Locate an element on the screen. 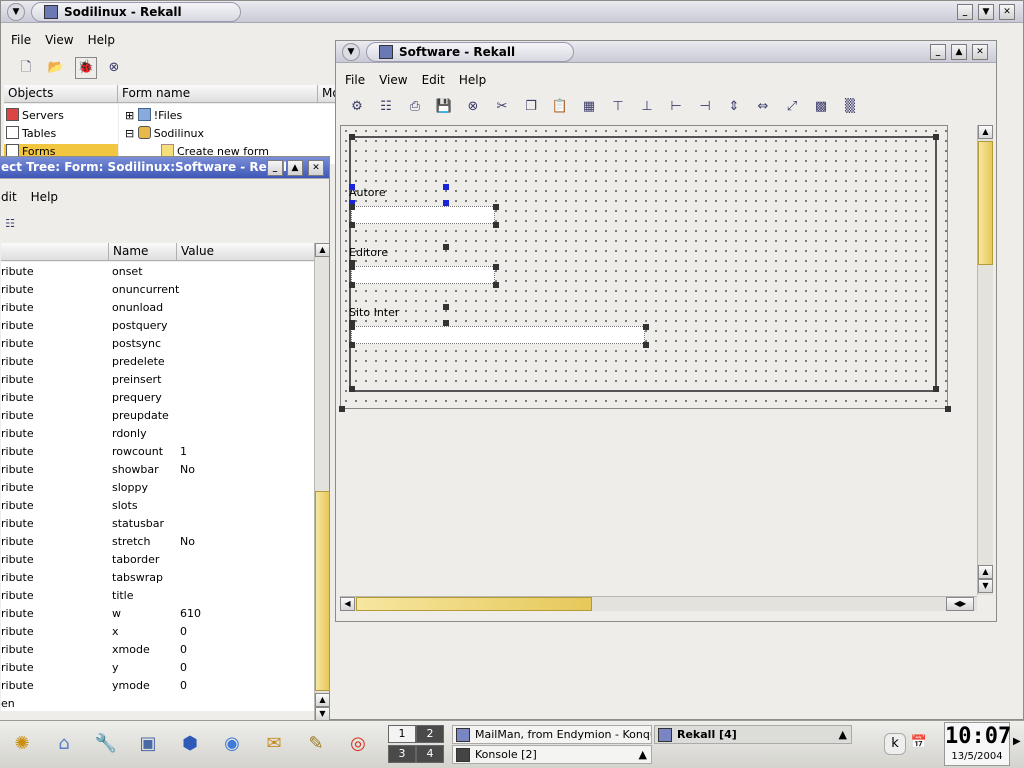 The width and height of the screenshot is (1024, 768). column-form-name: Form name is located at coordinates (218, 94).